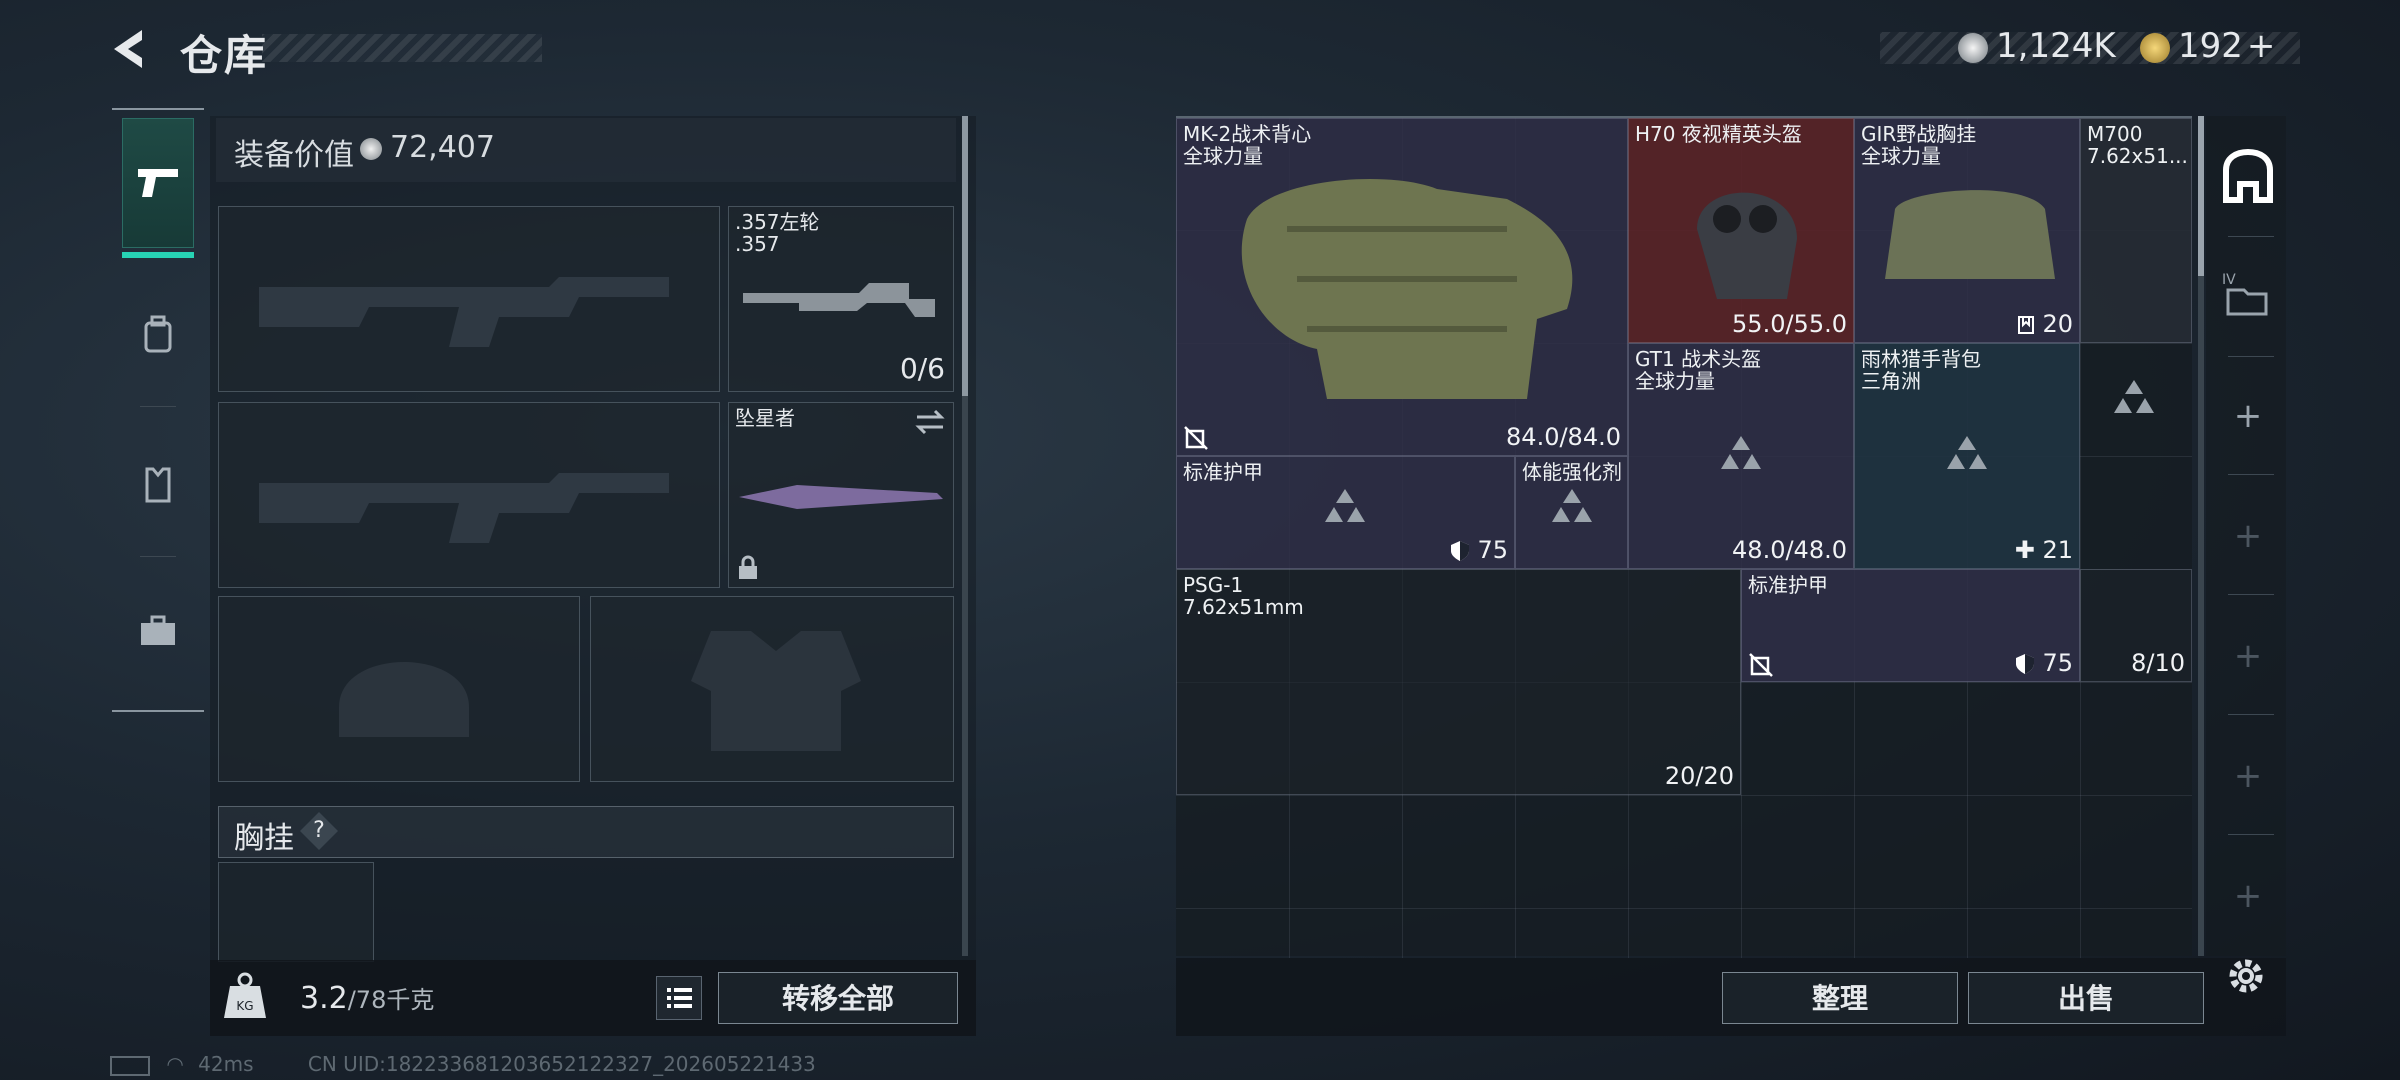 This screenshot has width=2400, height=1080. I want to click on armor-silhouette-icon, so click(776, 691).